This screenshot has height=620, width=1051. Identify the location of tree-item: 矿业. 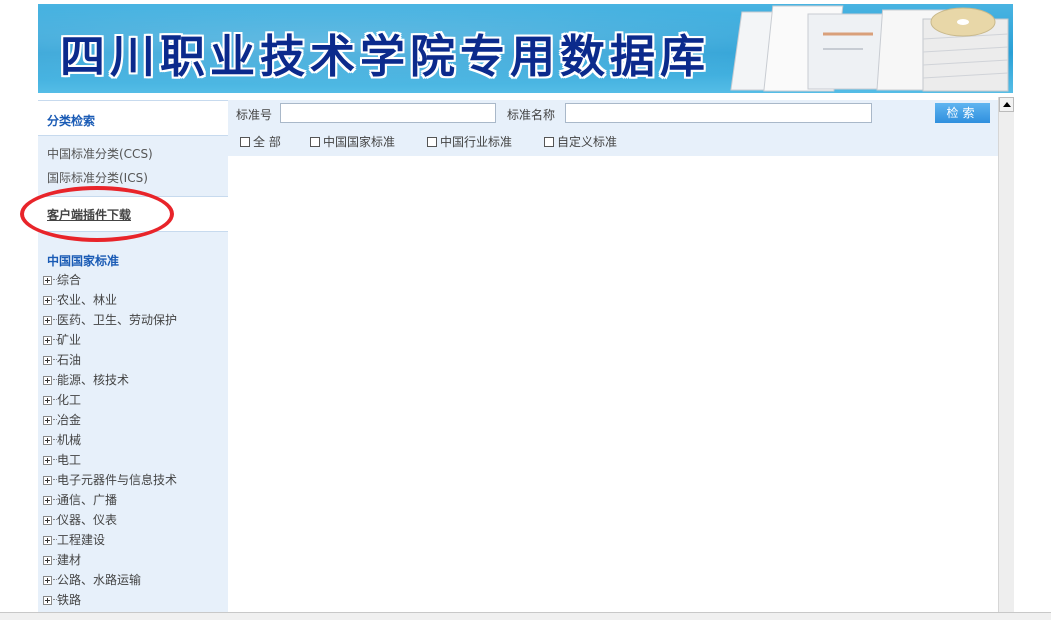
(135, 342).